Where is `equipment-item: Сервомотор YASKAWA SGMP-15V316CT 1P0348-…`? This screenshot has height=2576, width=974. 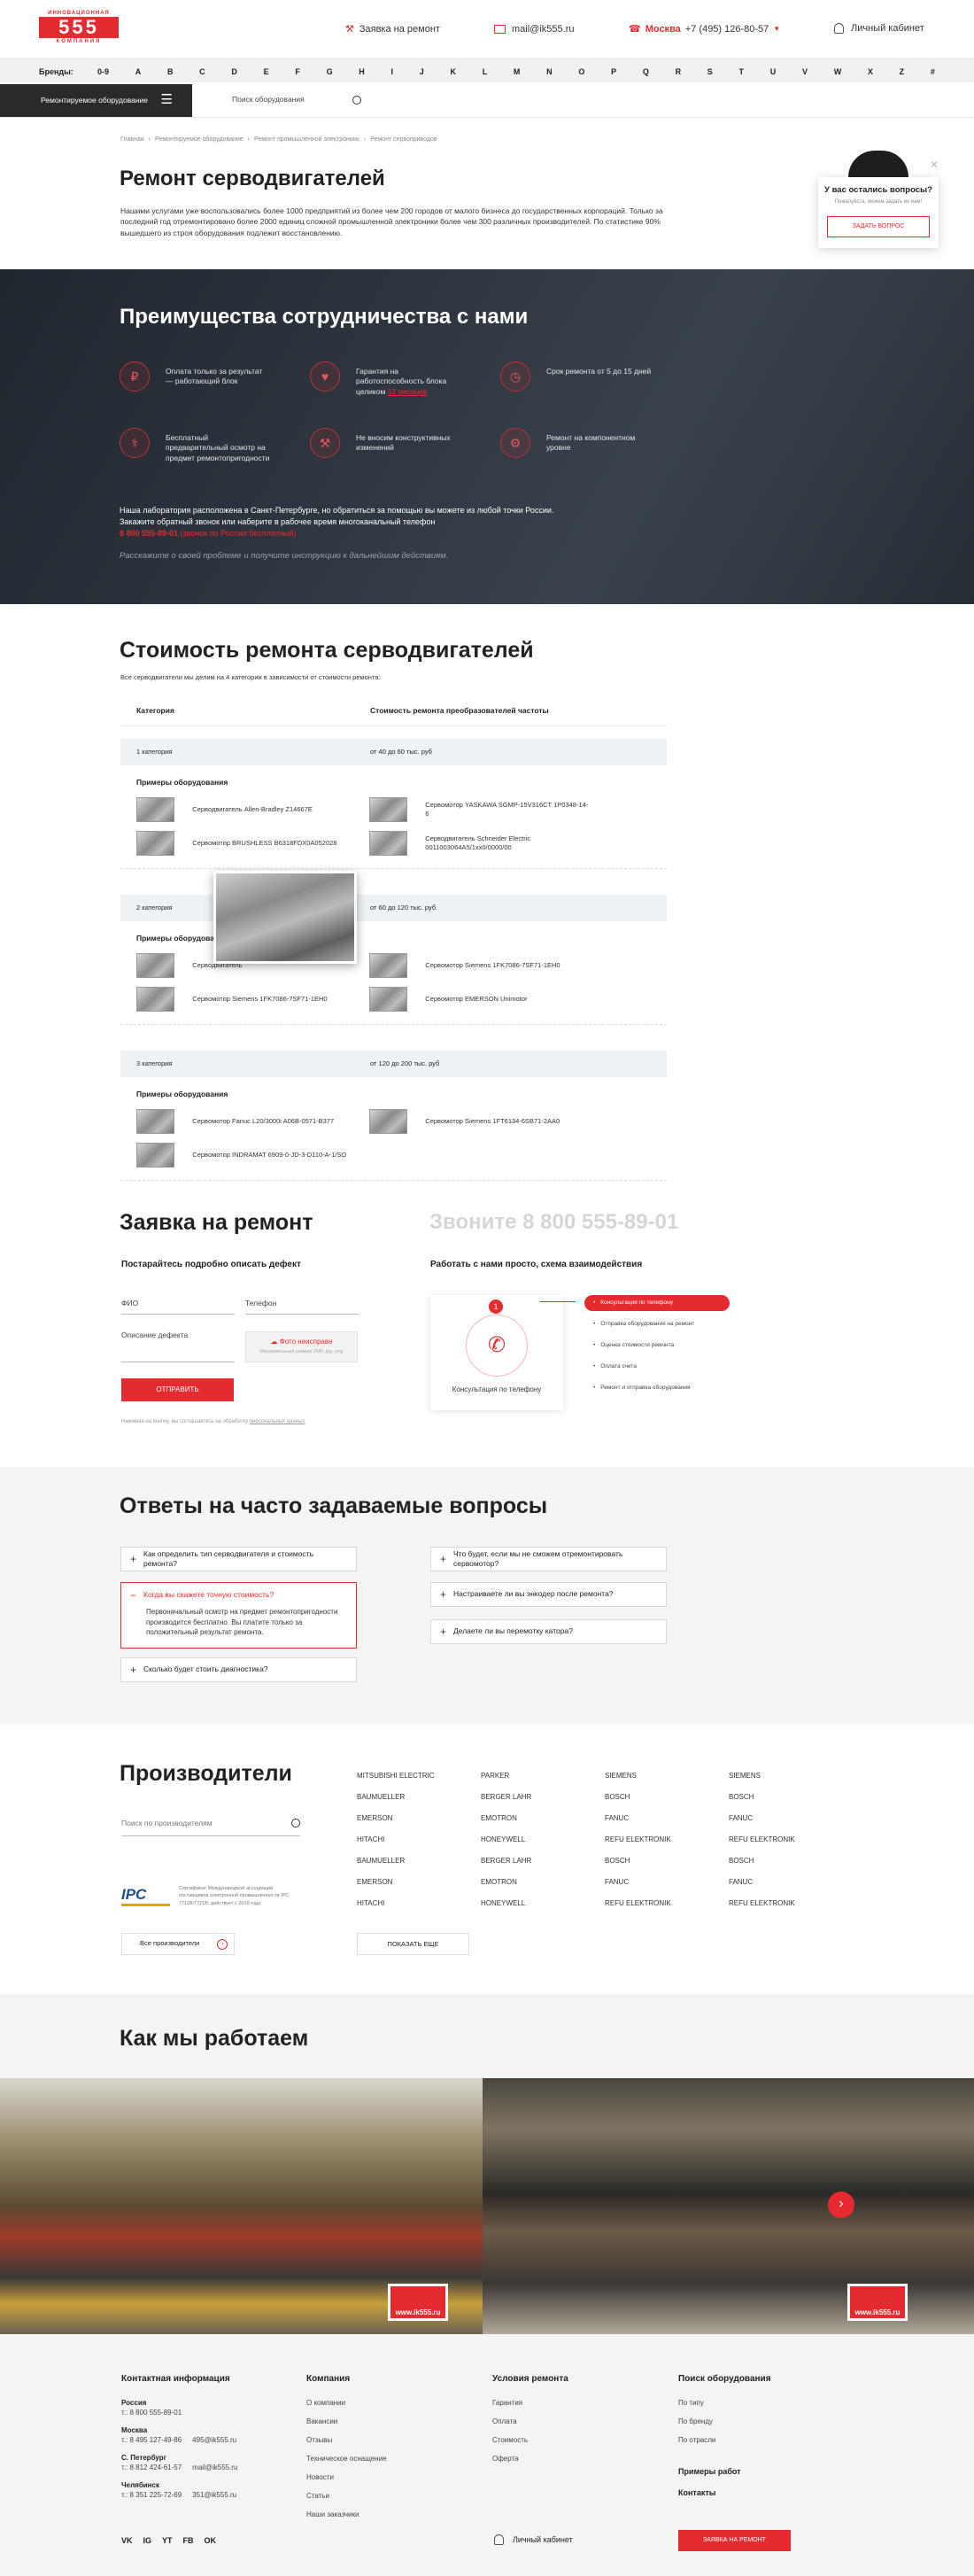
equipment-item: Сервомотор YASKAWA SGMP-15V316CT 1P0348-… is located at coordinates (480, 809).